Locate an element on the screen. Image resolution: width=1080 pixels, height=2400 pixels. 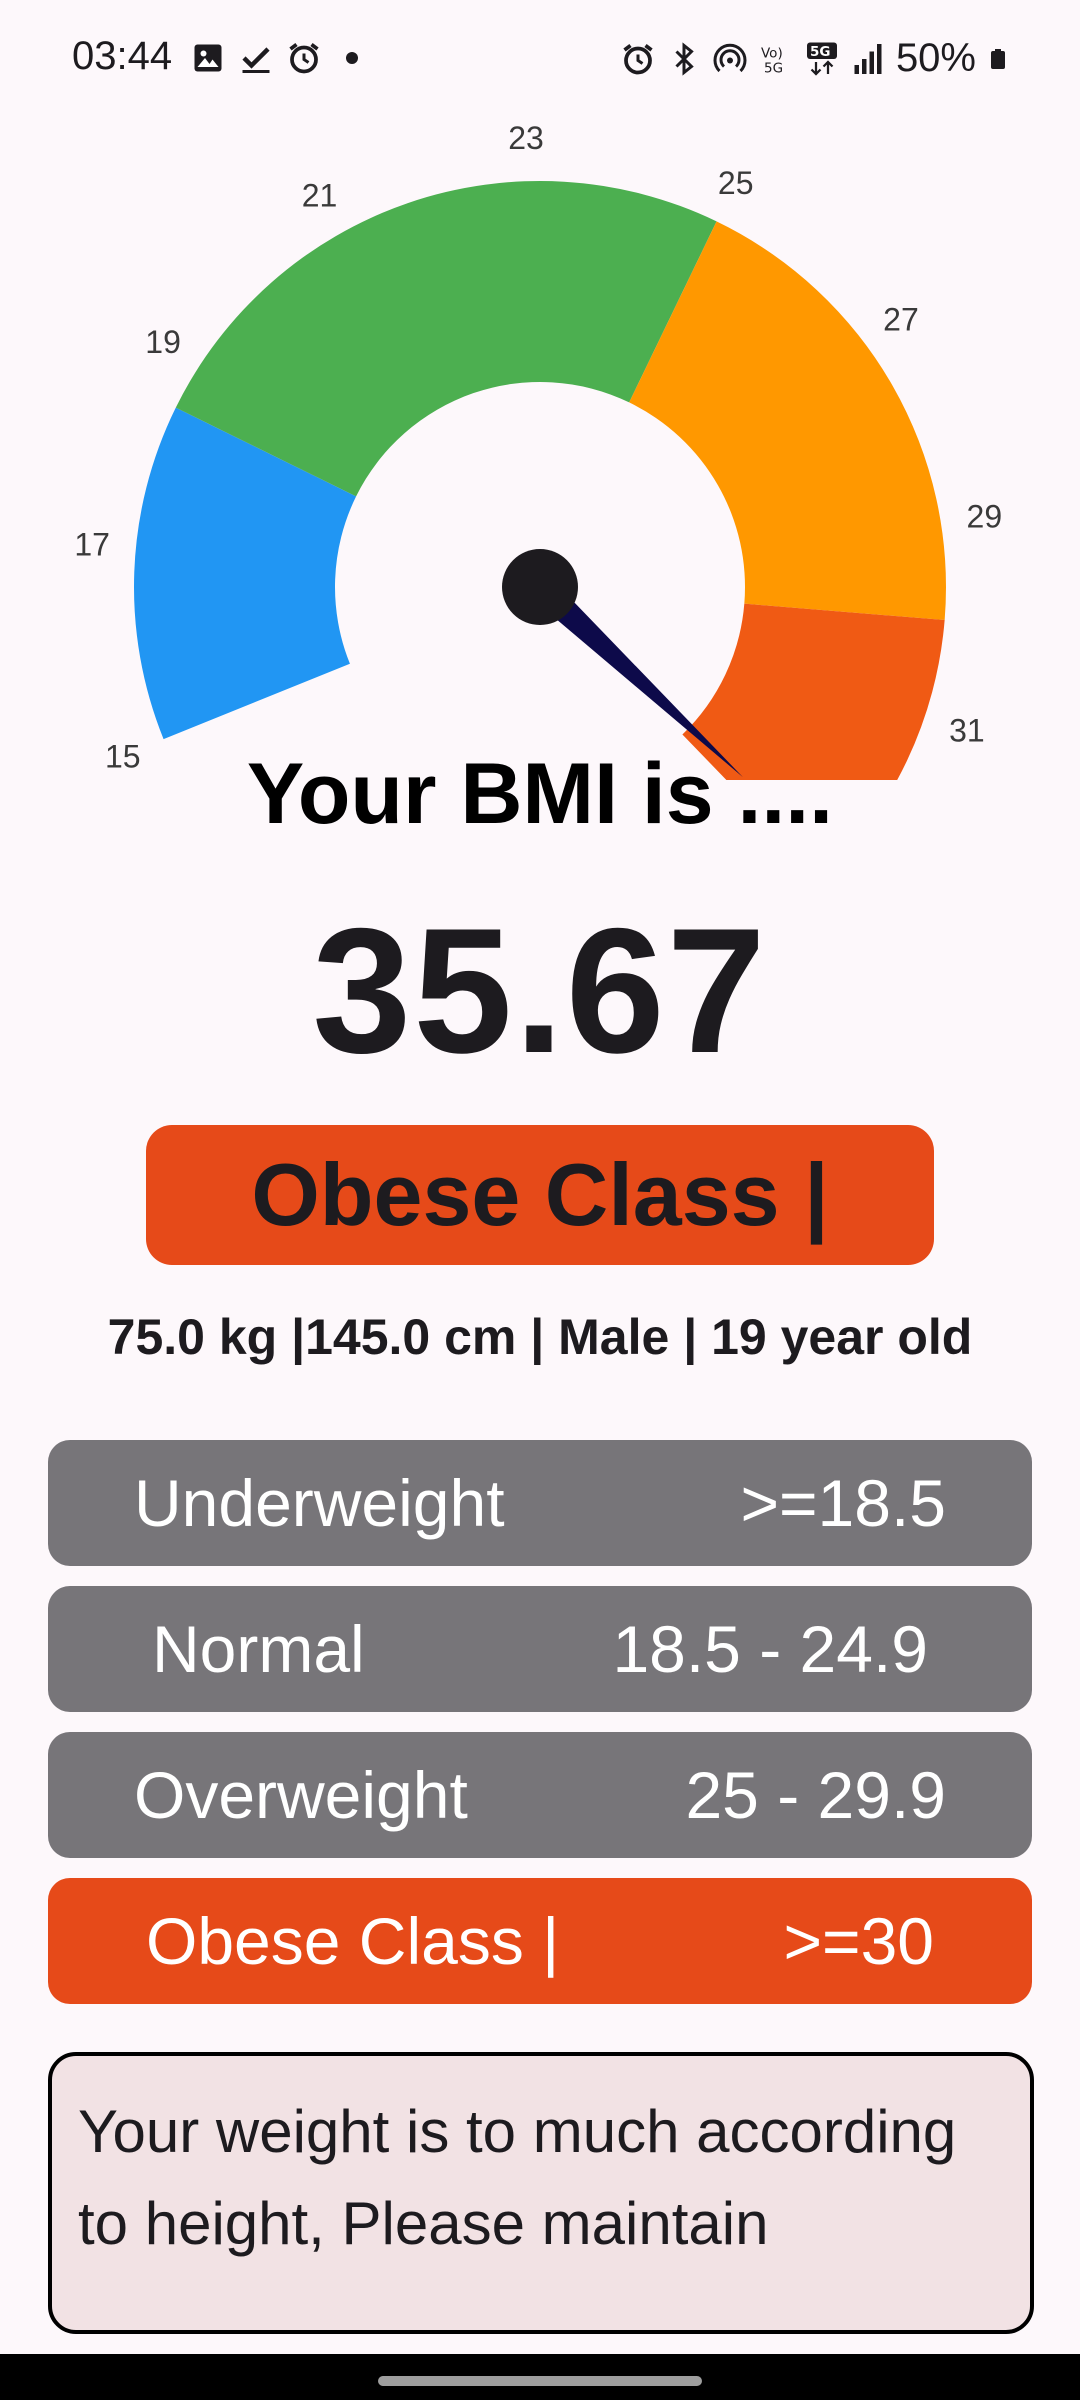
status-time: 03:44 is located at coordinates (122, 56).